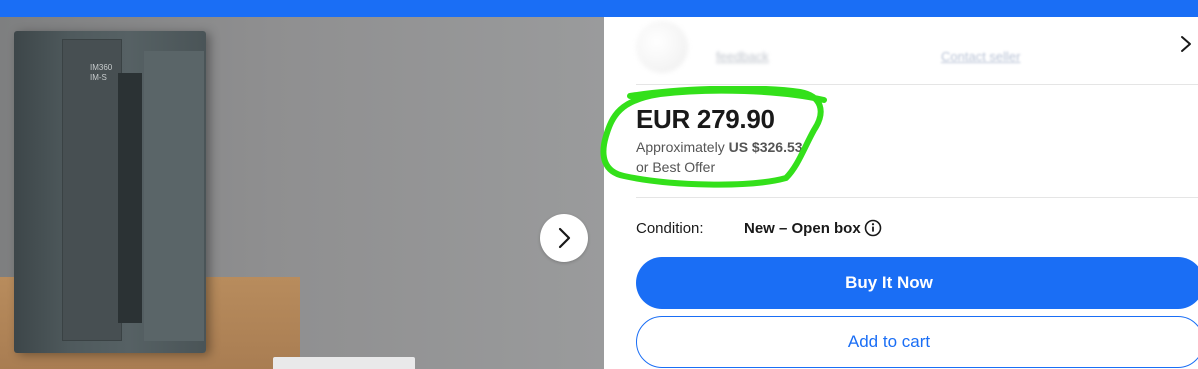 This screenshot has width=1198, height=369. What do you see at coordinates (92, 190) in the screenshot?
I see `module-front-panel` at bounding box center [92, 190].